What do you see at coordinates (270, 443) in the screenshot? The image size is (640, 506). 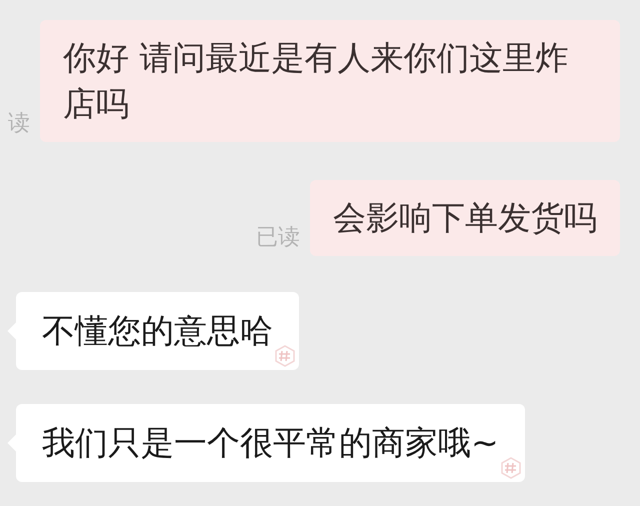 I see `received-message-bubble: 我们只是一个很平常的商家哦~` at bounding box center [270, 443].